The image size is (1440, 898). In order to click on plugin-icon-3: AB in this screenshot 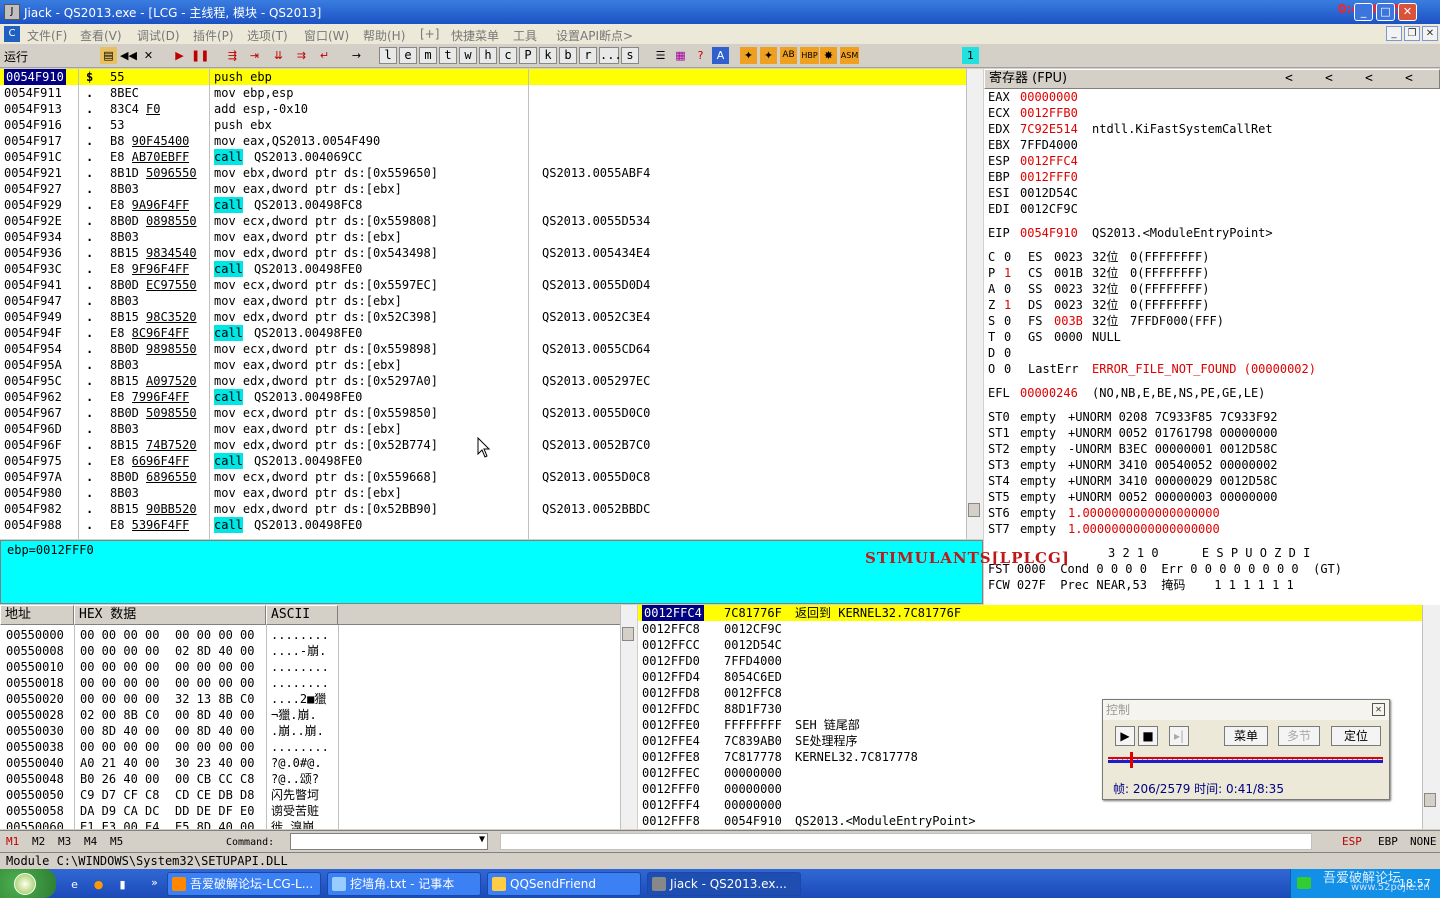, I will do `click(788, 55)`.